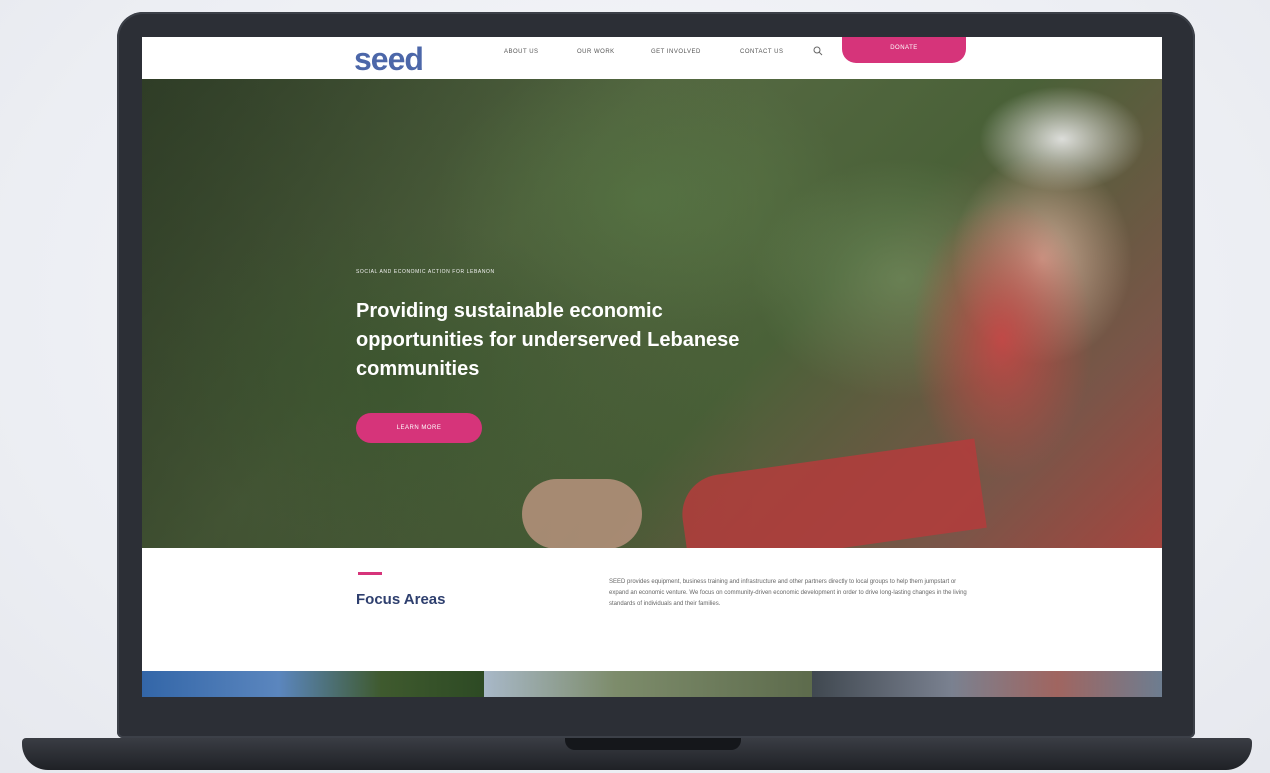  I want to click on focus-areas-title: Focus Areas, so click(401, 599).